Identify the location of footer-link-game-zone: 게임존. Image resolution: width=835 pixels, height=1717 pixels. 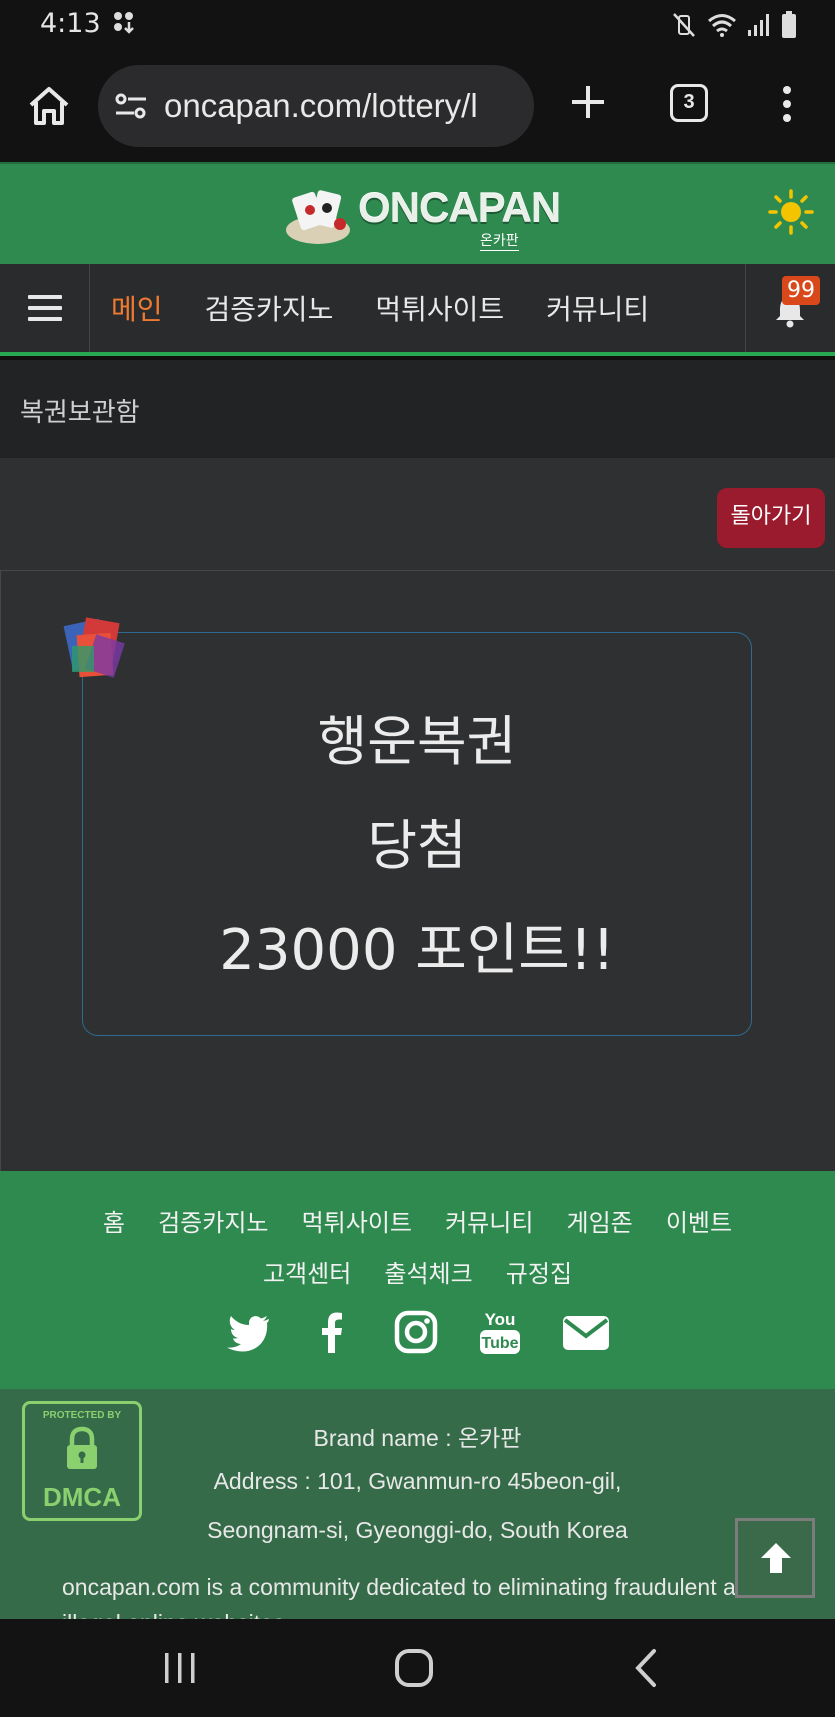
(600, 1223).